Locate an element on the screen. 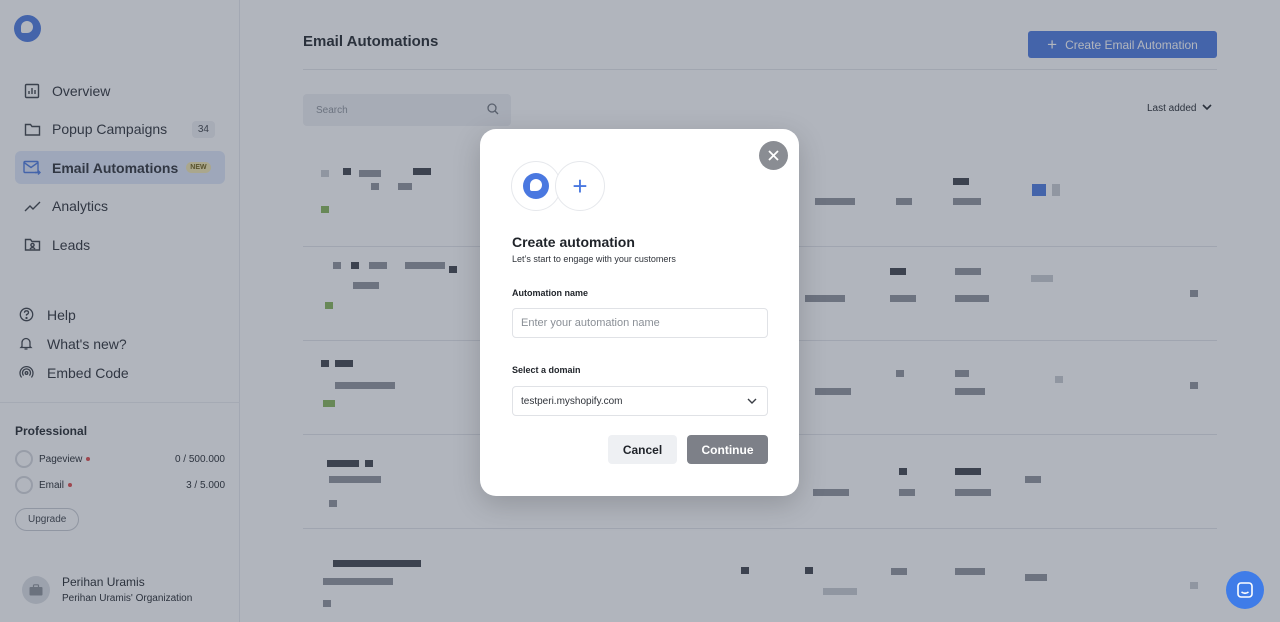 This screenshot has width=1280, height=622. automation-name-label: Automation name is located at coordinates (550, 293).